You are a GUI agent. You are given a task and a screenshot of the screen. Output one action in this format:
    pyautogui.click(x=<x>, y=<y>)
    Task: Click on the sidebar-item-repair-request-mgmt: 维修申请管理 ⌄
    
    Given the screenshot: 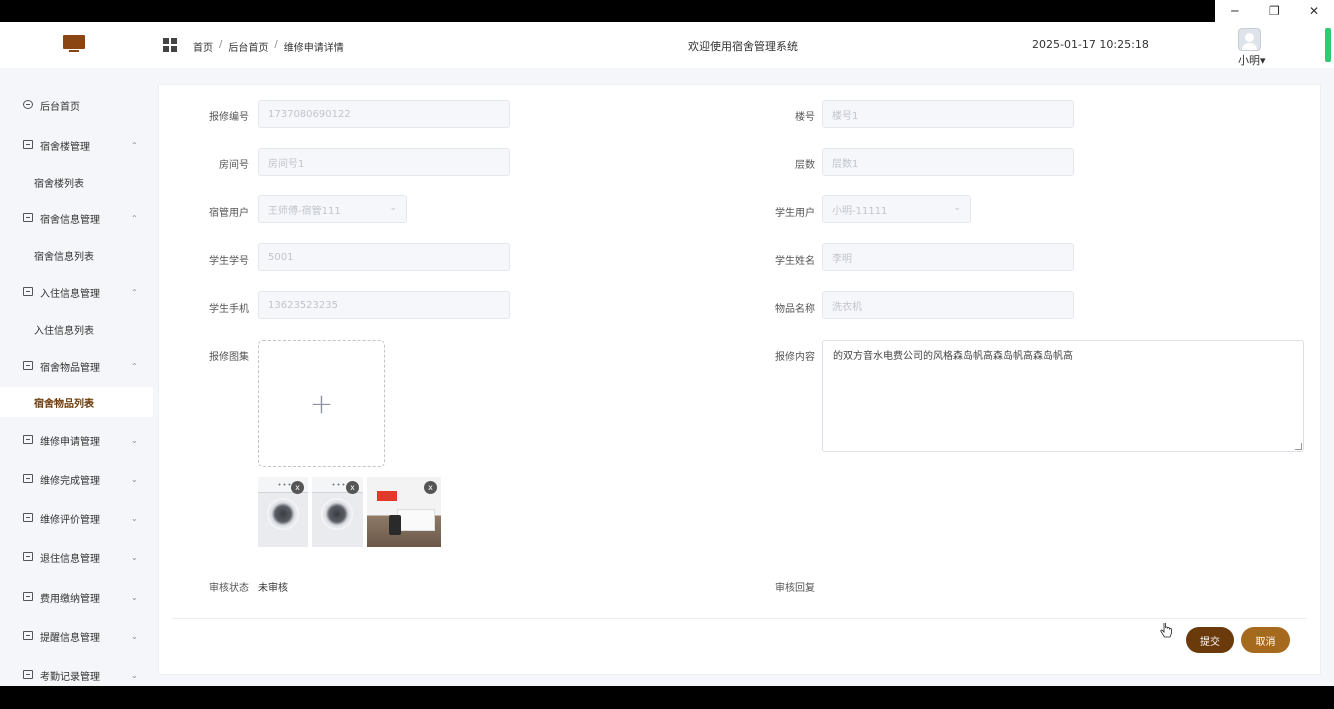 What is the action you would take?
    pyautogui.click(x=76, y=440)
    